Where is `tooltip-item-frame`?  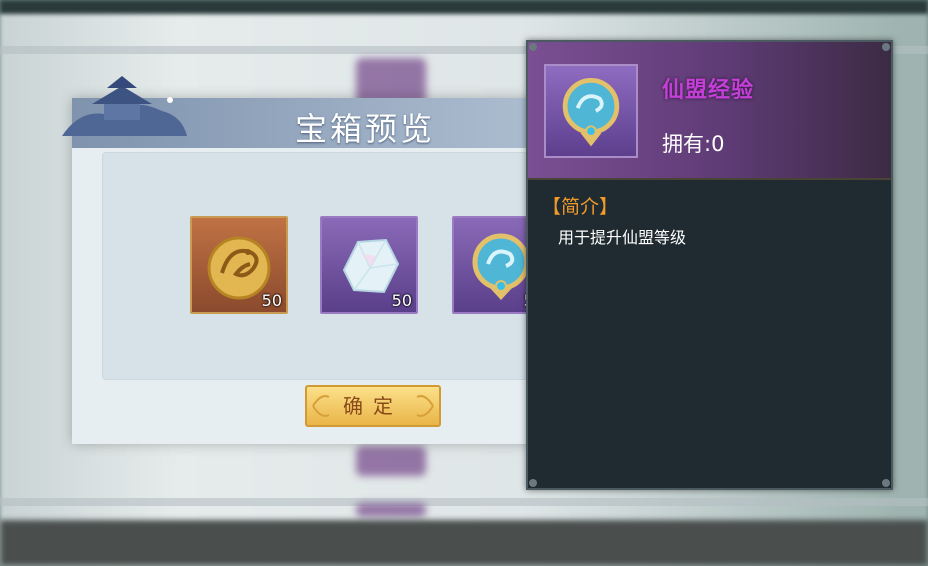 tooltip-item-frame is located at coordinates (591, 111).